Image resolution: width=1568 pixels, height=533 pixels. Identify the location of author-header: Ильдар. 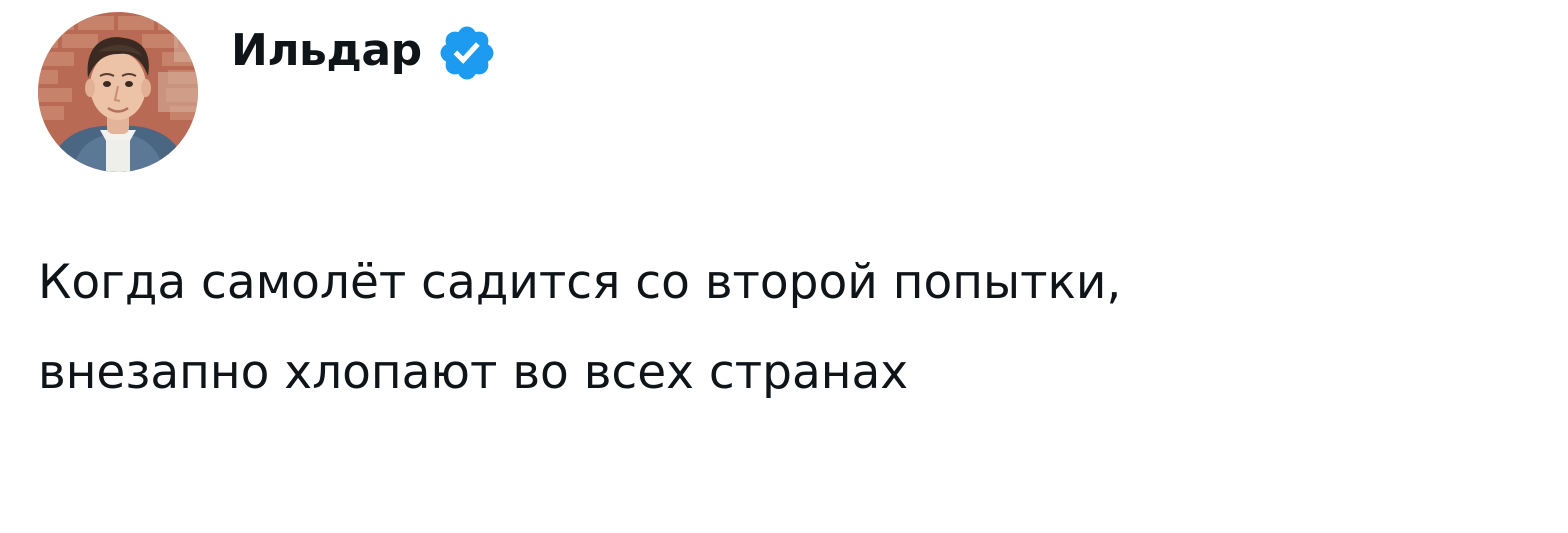
(364, 51).